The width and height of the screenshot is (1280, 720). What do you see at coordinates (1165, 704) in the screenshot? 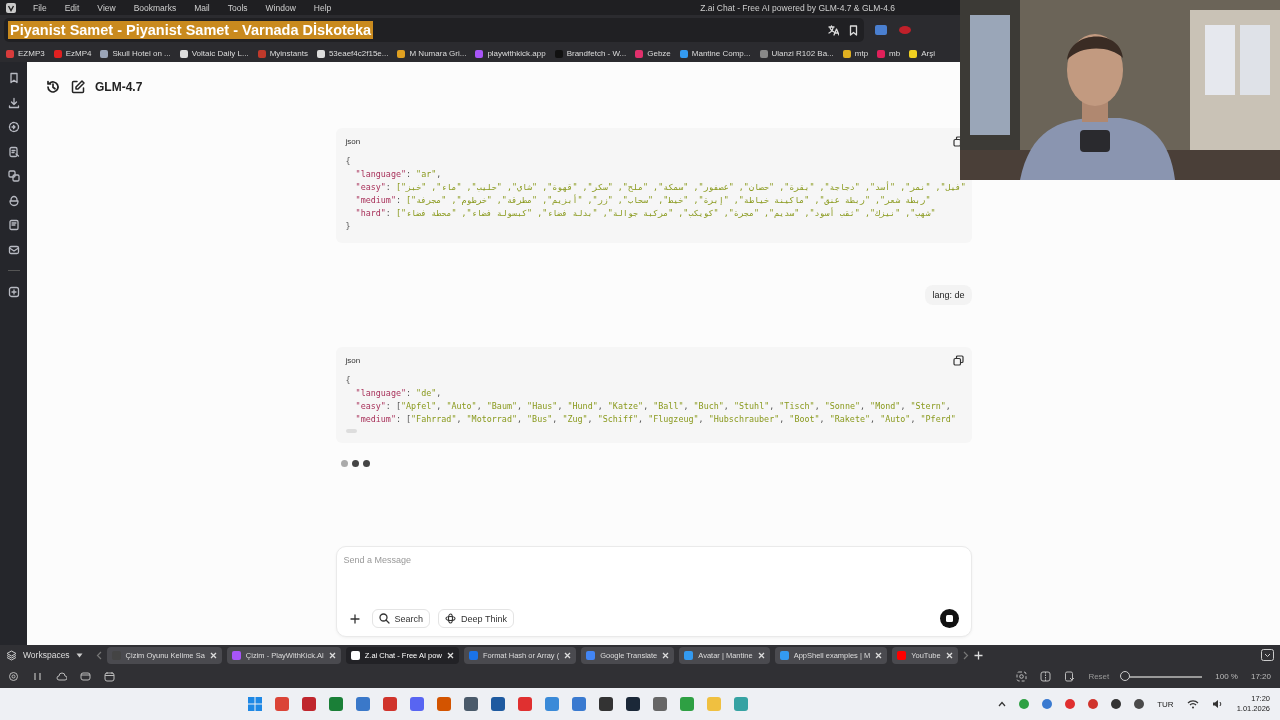
I see `keyboard-language: TUR` at bounding box center [1165, 704].